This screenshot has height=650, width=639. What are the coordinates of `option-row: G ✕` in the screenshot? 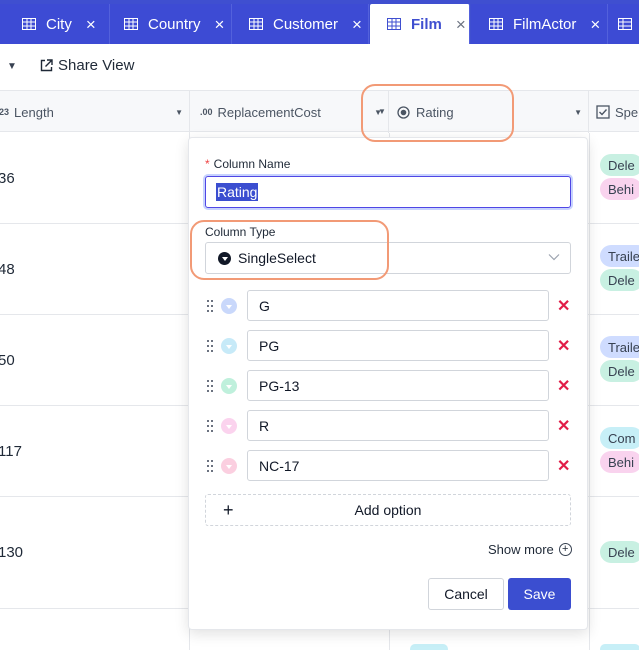 It's located at (391, 306).